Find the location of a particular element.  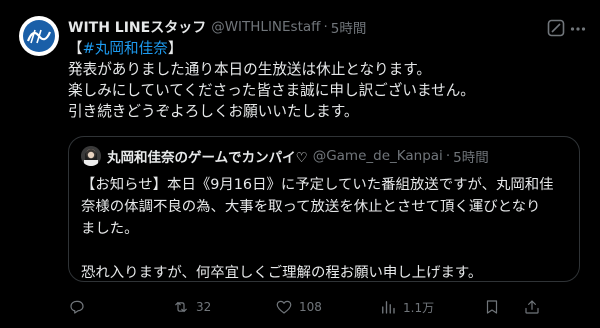

avatar is located at coordinates (39, 36).